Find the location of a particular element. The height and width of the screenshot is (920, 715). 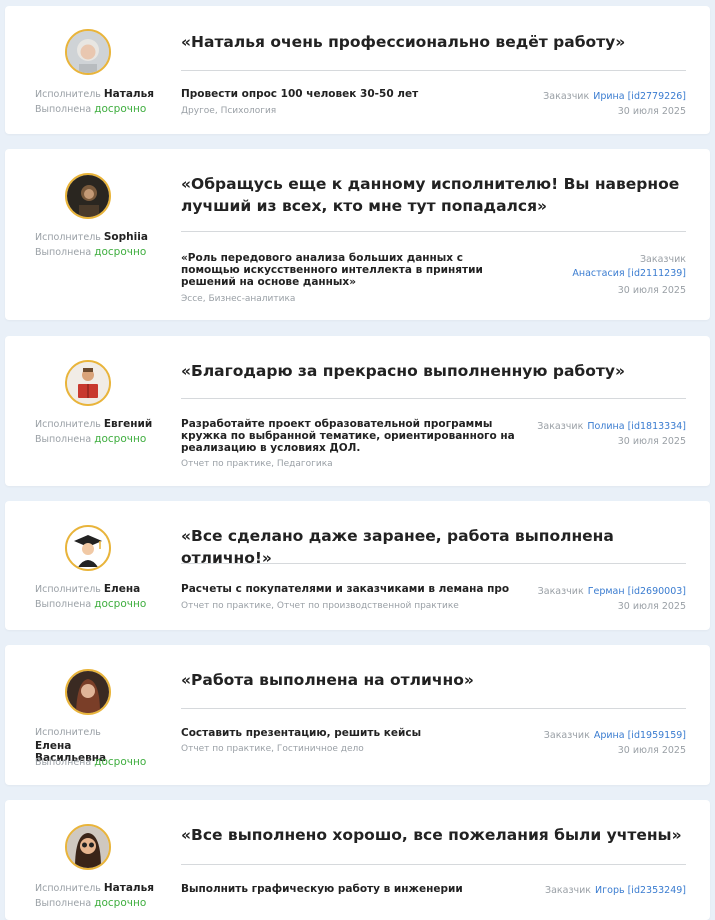

task-category: Другое, Психология is located at coordinates (229, 111).